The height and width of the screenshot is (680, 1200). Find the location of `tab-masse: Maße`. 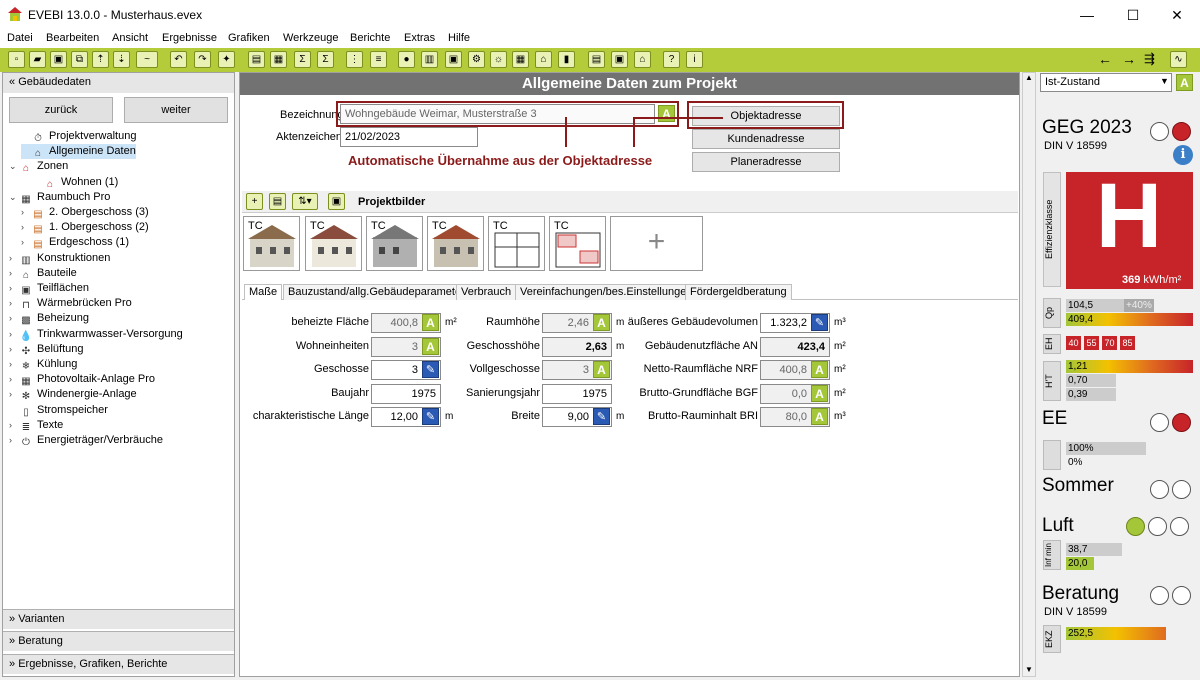

tab-masse: Maße is located at coordinates (263, 292).